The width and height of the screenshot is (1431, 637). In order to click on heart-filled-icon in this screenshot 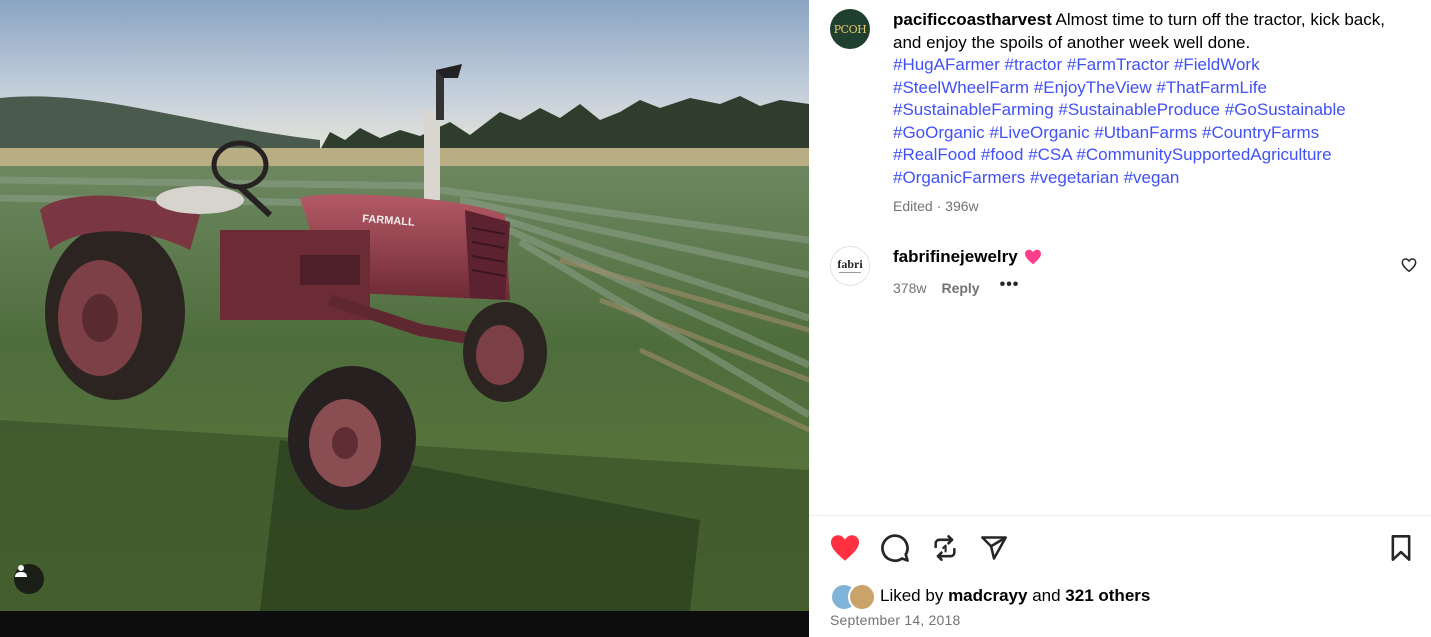, I will do `click(845, 548)`.